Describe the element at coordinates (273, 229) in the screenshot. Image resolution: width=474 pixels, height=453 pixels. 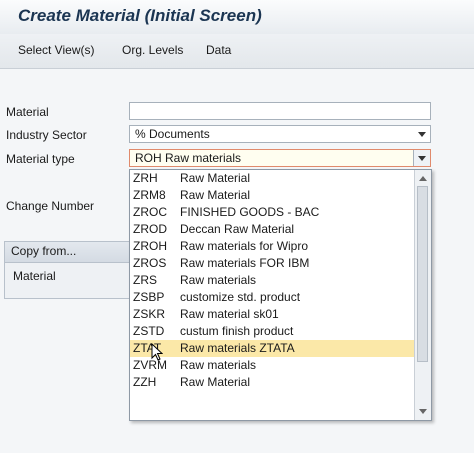
I see `list-item: ZROD Deccan Raw Material` at that location.